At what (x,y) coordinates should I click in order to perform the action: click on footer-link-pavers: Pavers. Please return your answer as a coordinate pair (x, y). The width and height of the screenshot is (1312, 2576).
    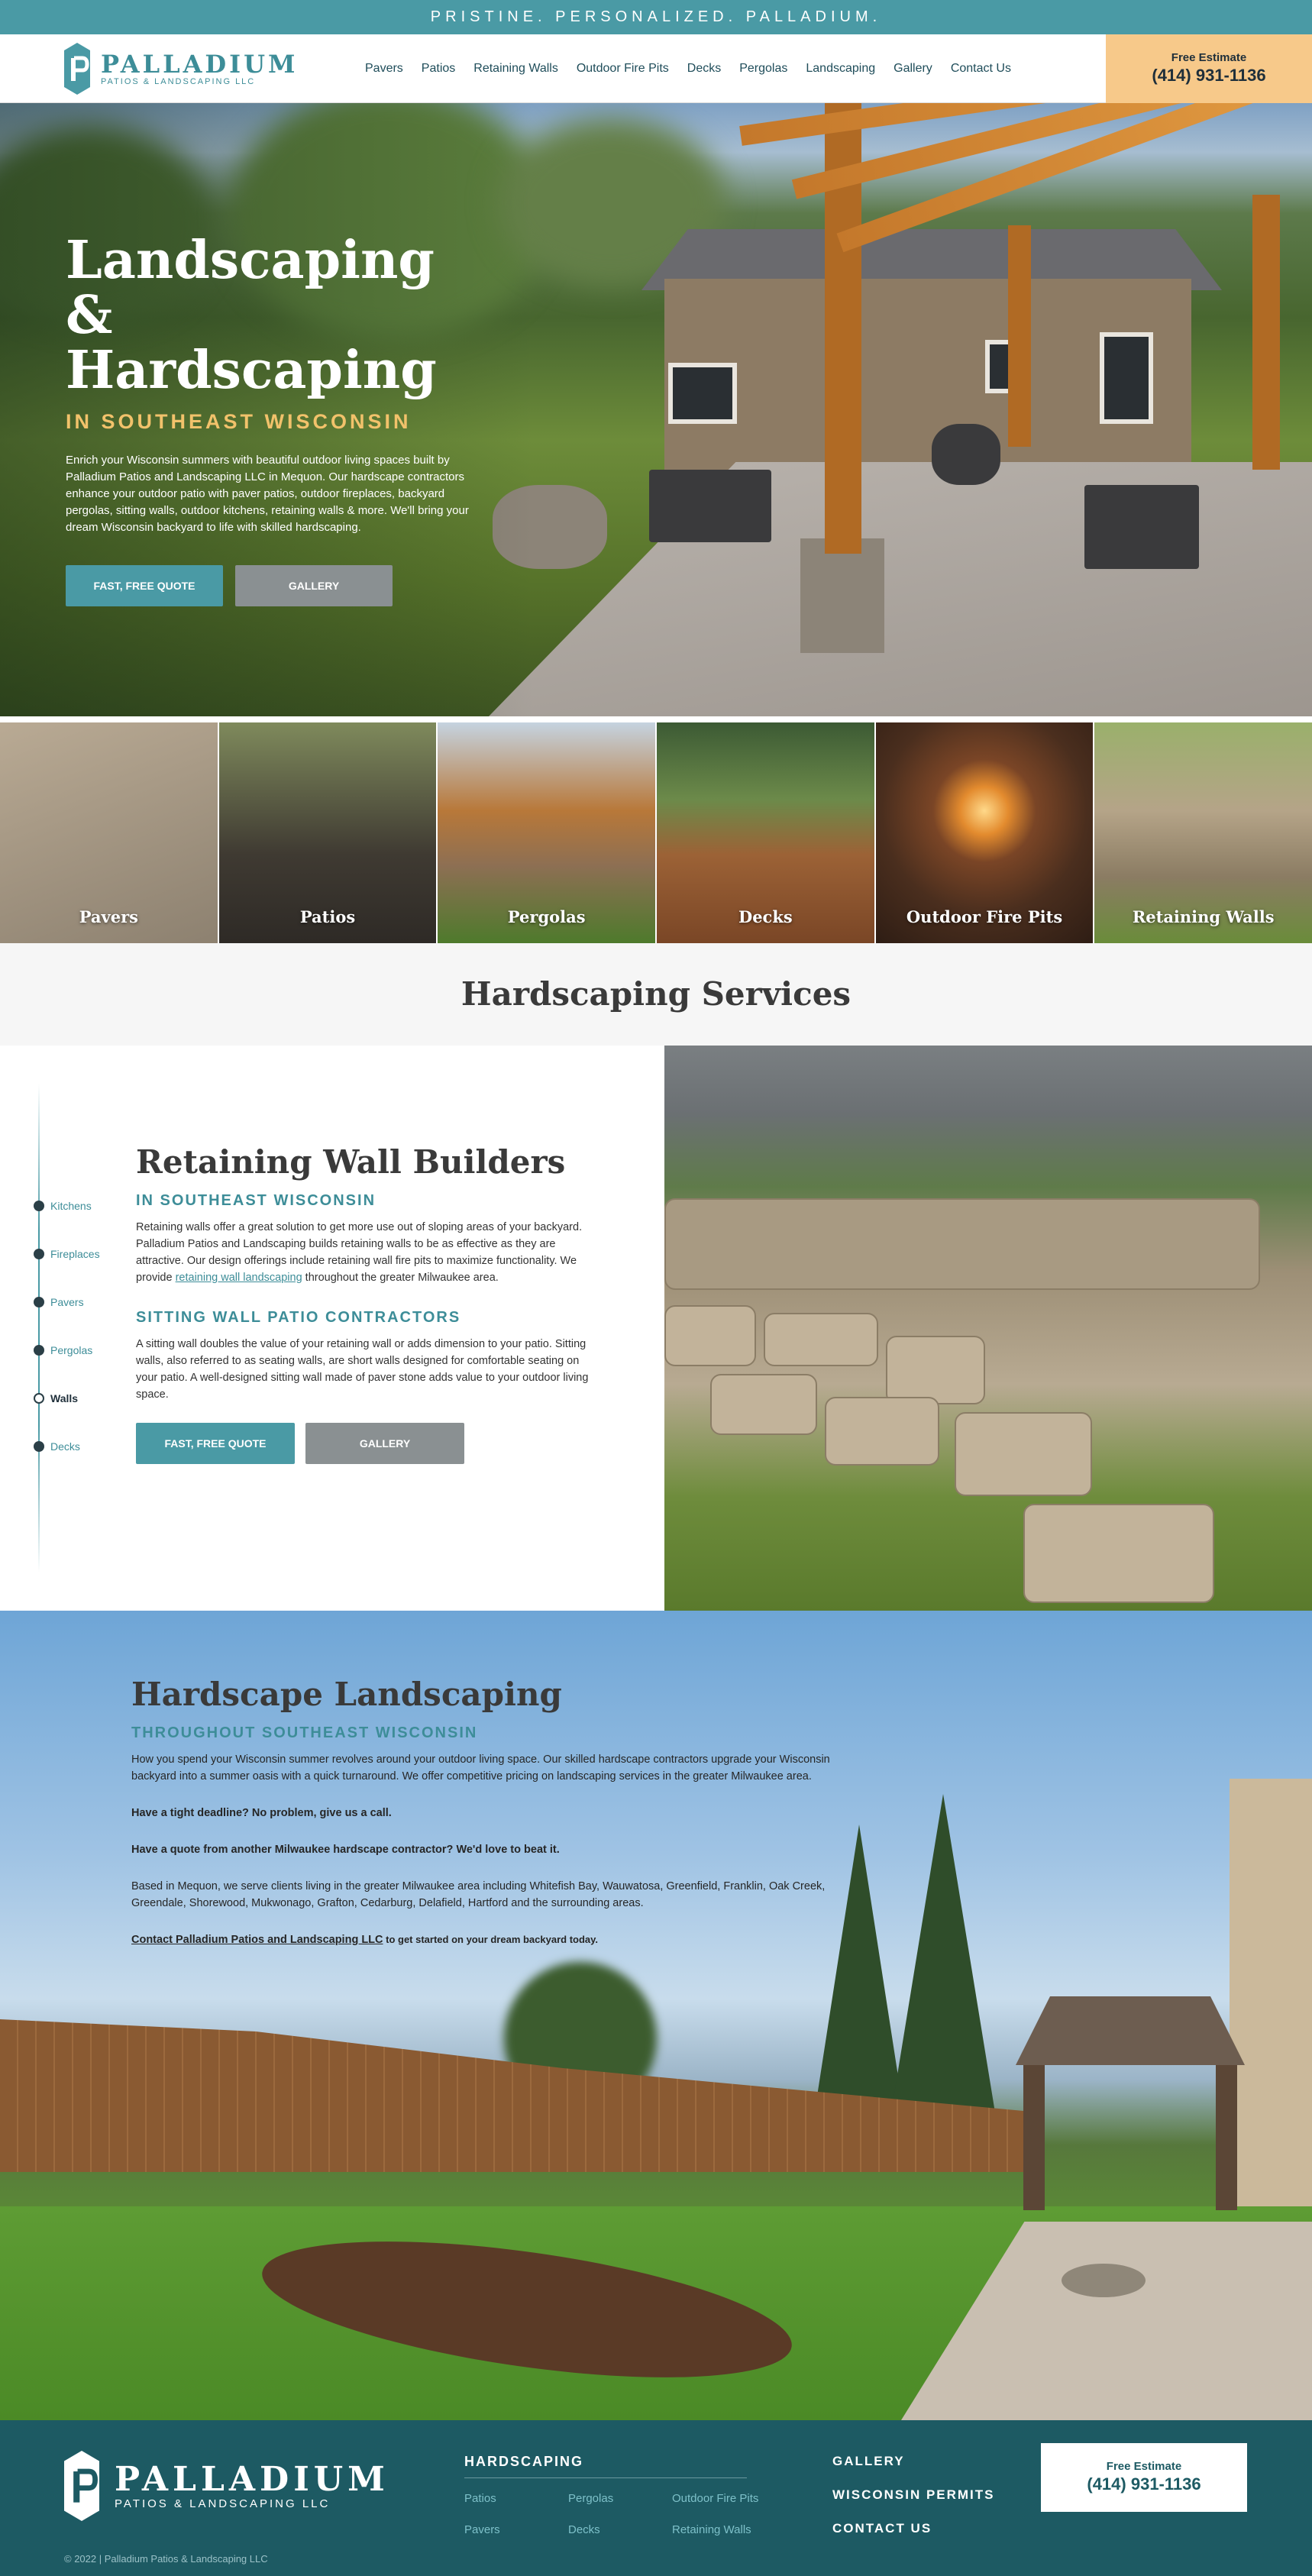
    Looking at the image, I should click on (516, 2529).